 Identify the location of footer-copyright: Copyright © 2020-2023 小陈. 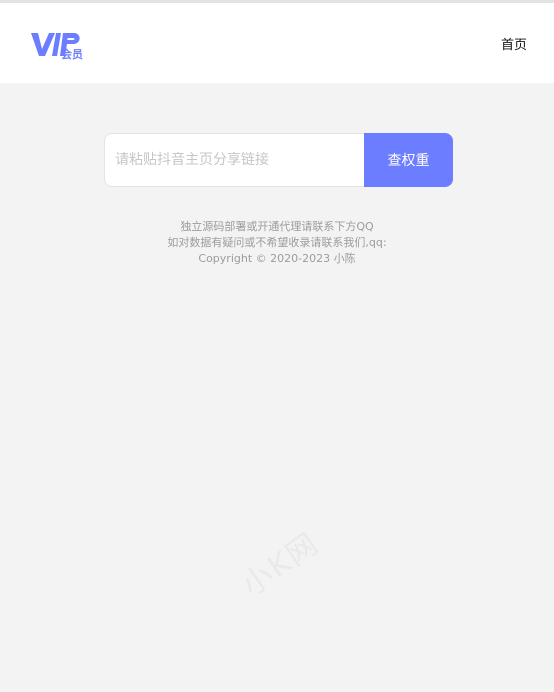
(277, 258).